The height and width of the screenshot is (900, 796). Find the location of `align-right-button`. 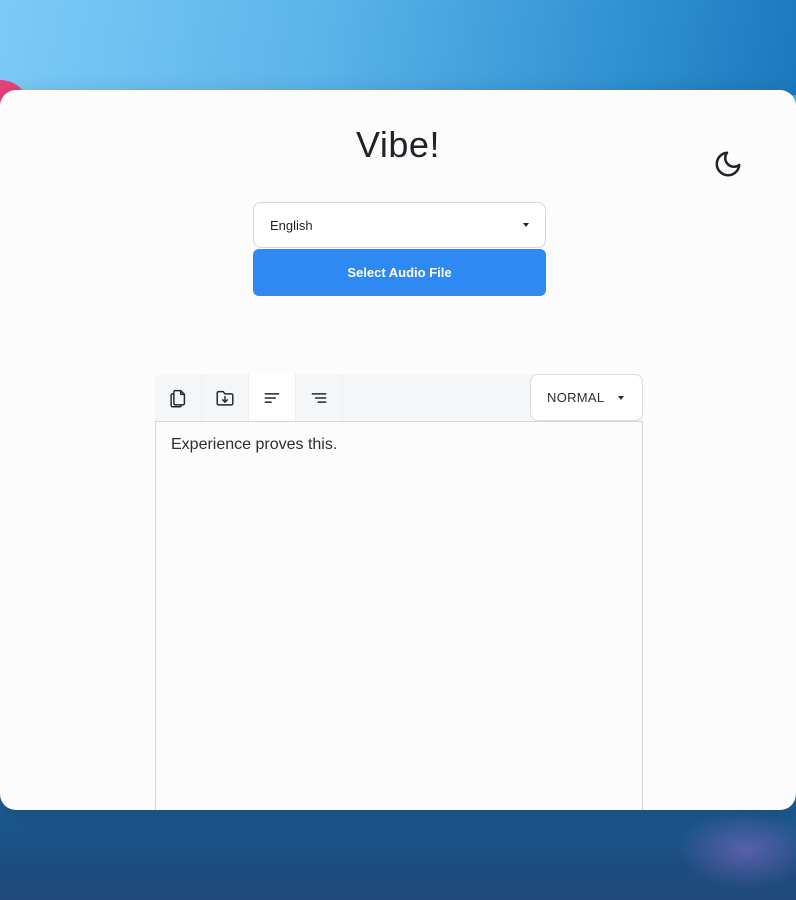

align-right-button is located at coordinates (319, 397).